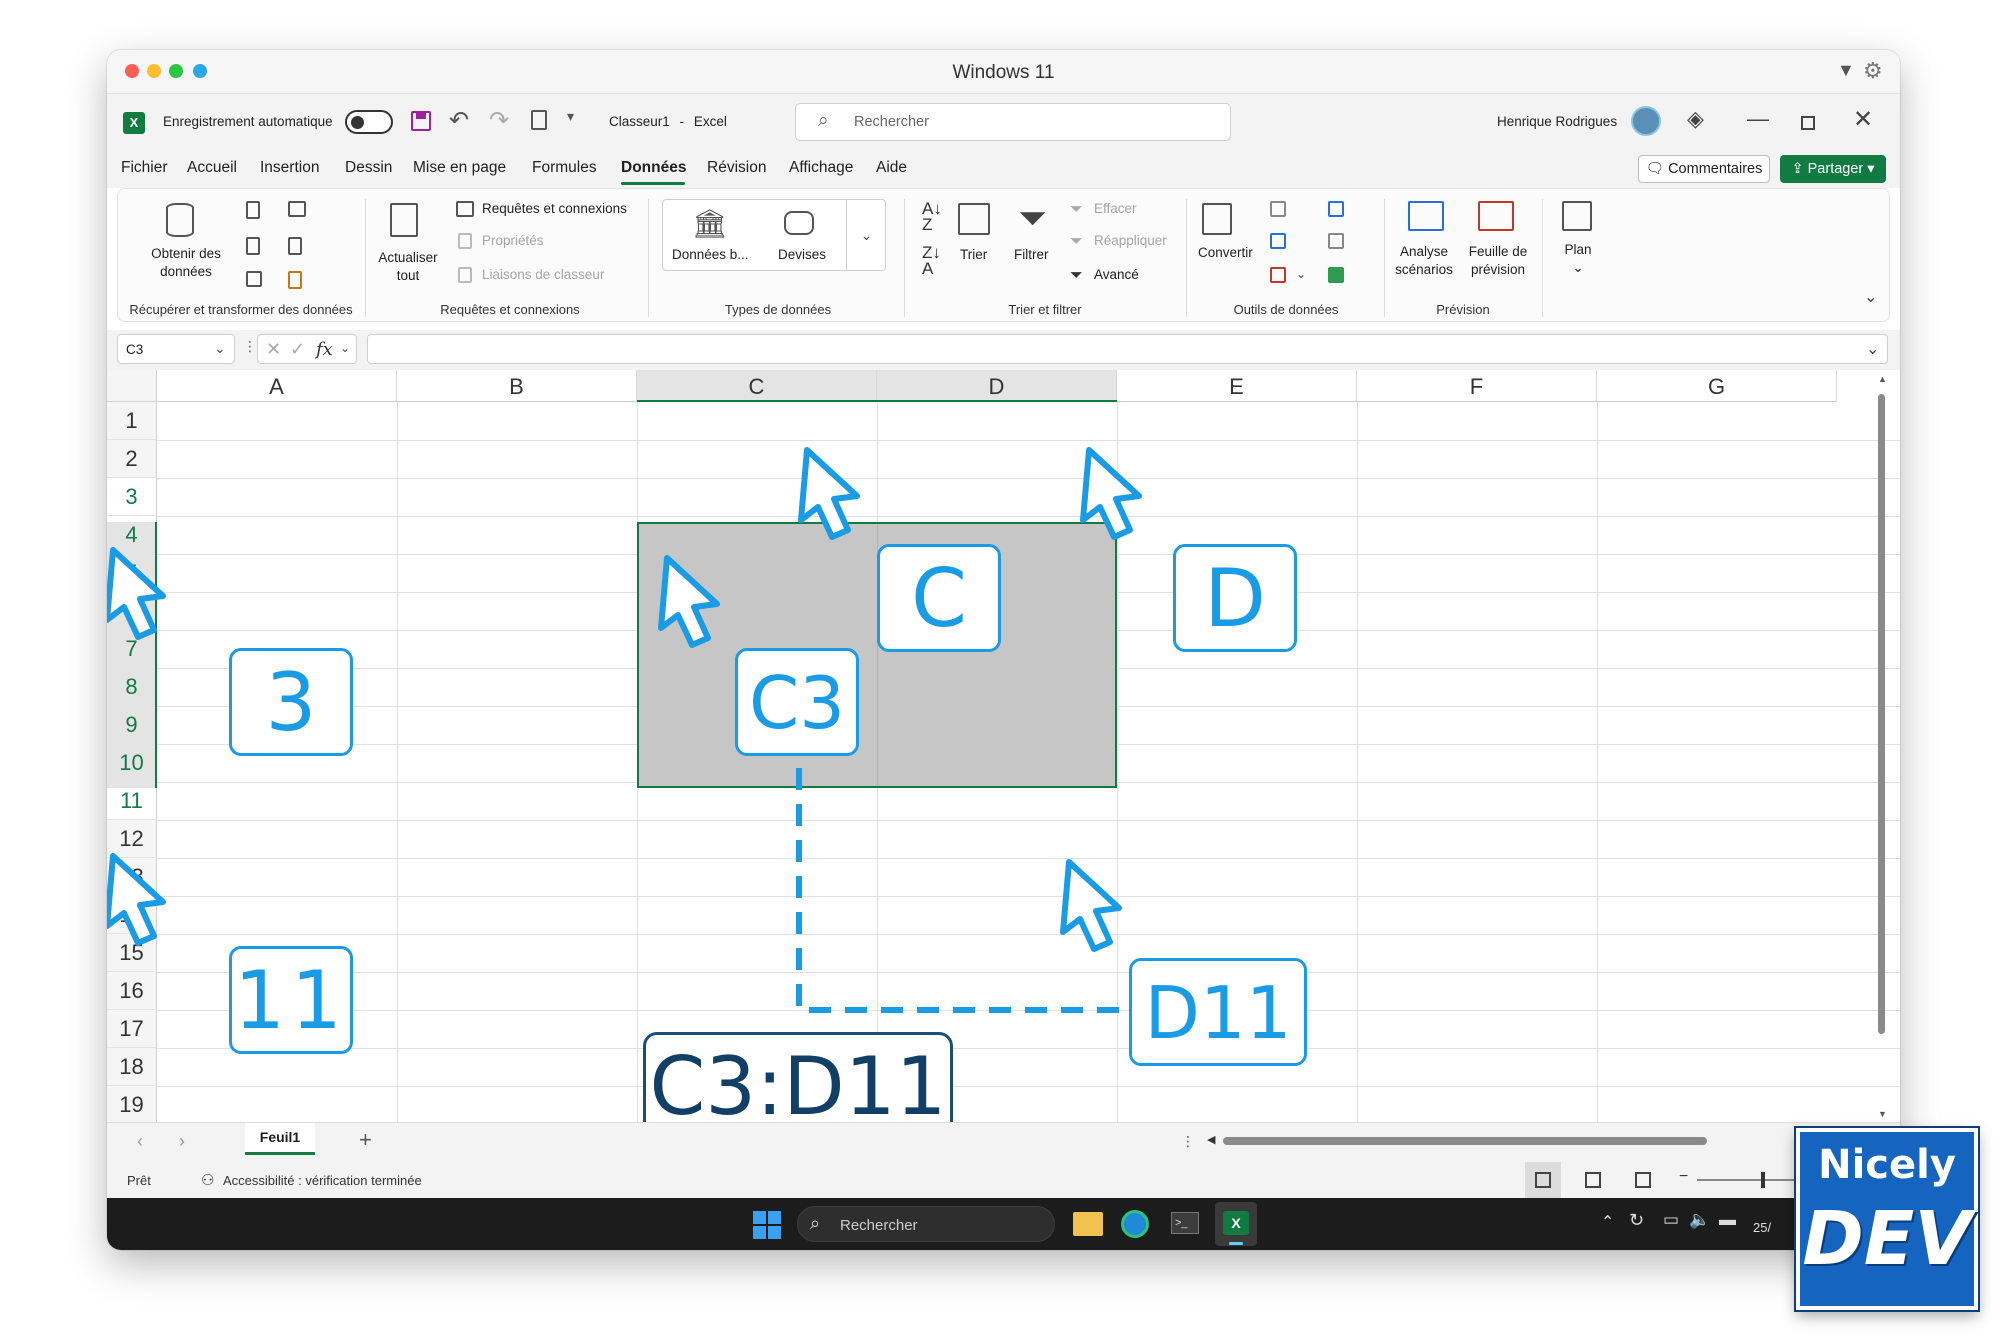  Describe the element at coordinates (465, 241) in the screenshot. I see `properties-icon` at that location.